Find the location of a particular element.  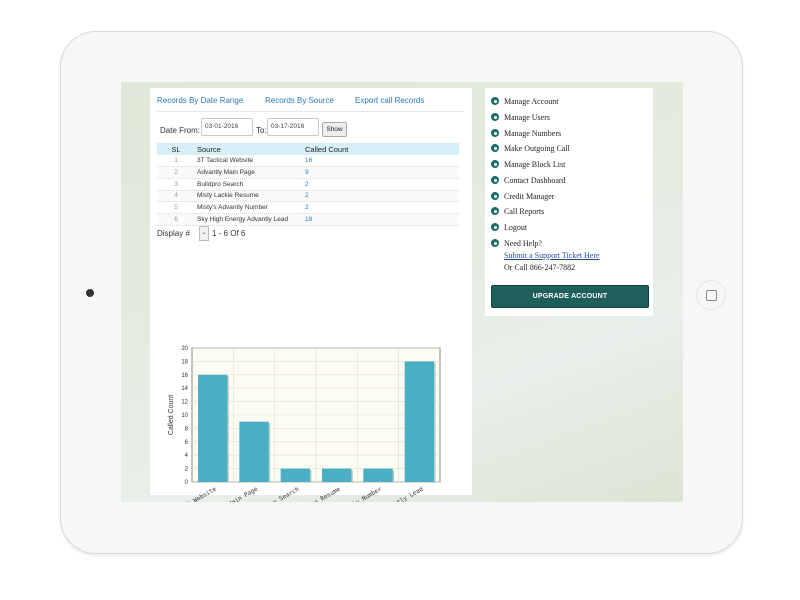

table-row: 2 Advantly Main Page 9 is located at coordinates (308, 172).